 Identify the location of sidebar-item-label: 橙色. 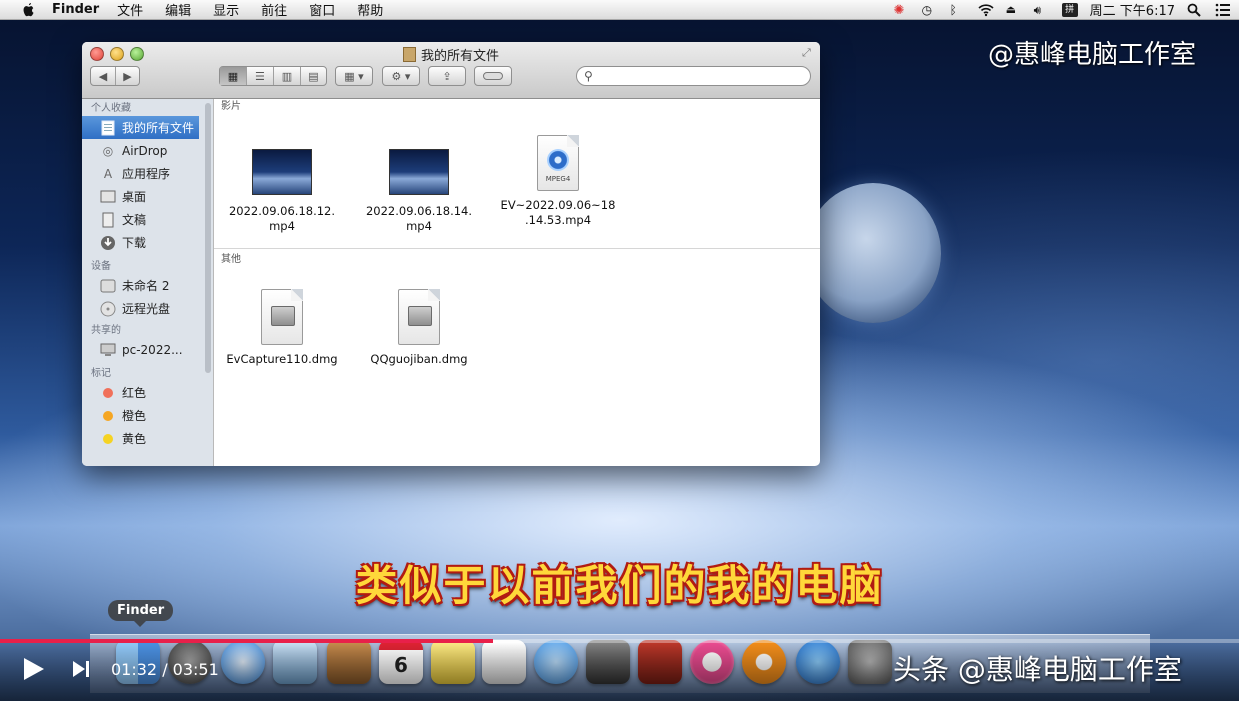
(134, 416).